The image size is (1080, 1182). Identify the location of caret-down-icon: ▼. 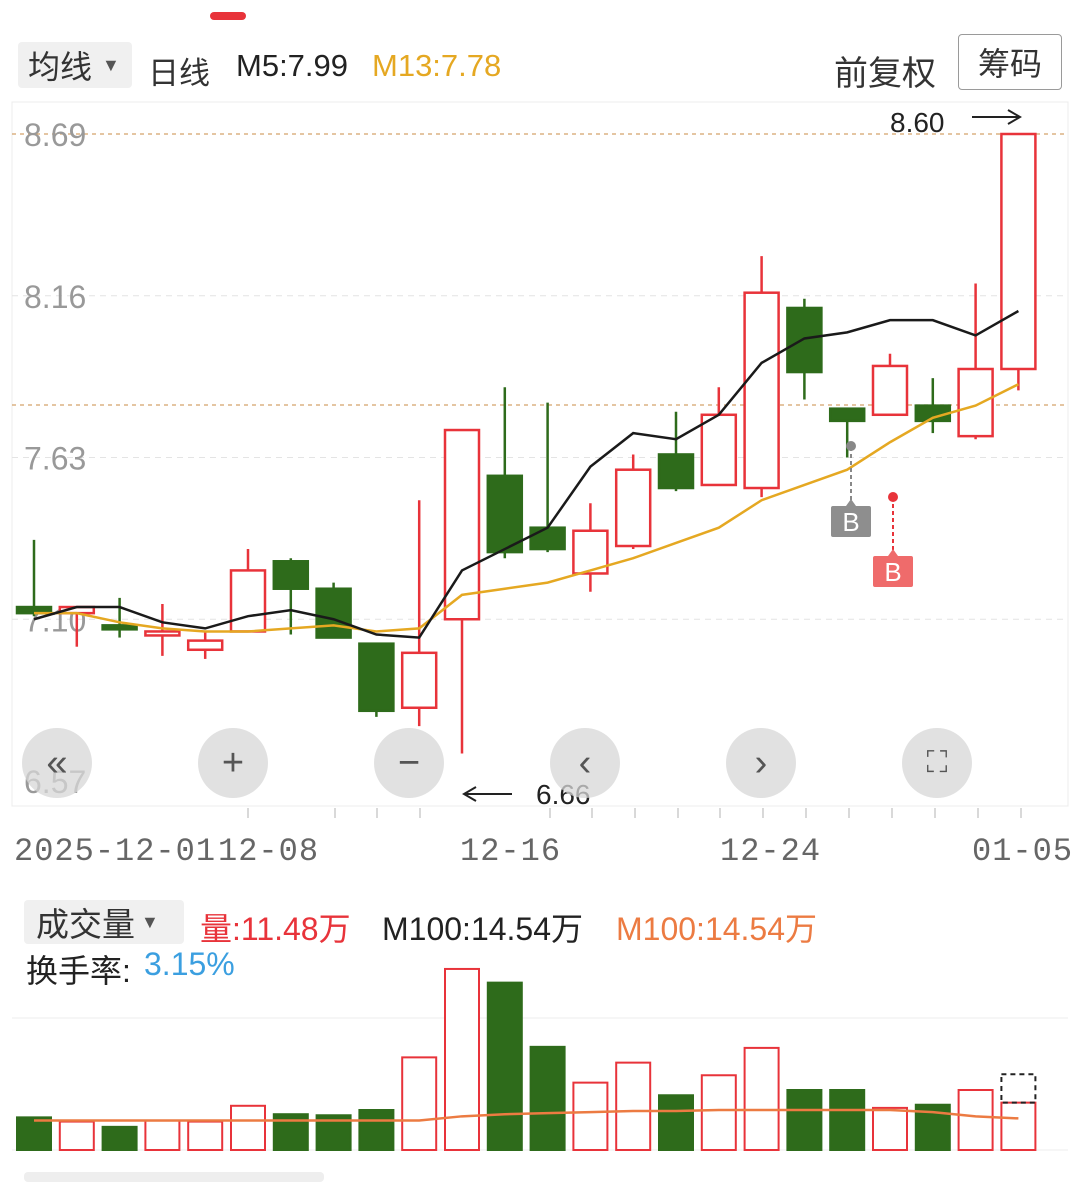
(150, 921).